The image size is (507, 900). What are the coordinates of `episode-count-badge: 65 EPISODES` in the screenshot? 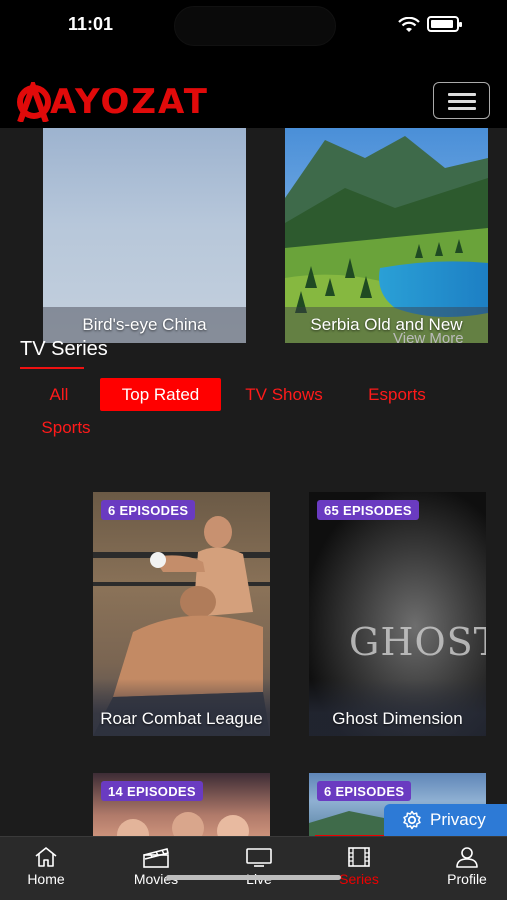 It's located at (368, 510).